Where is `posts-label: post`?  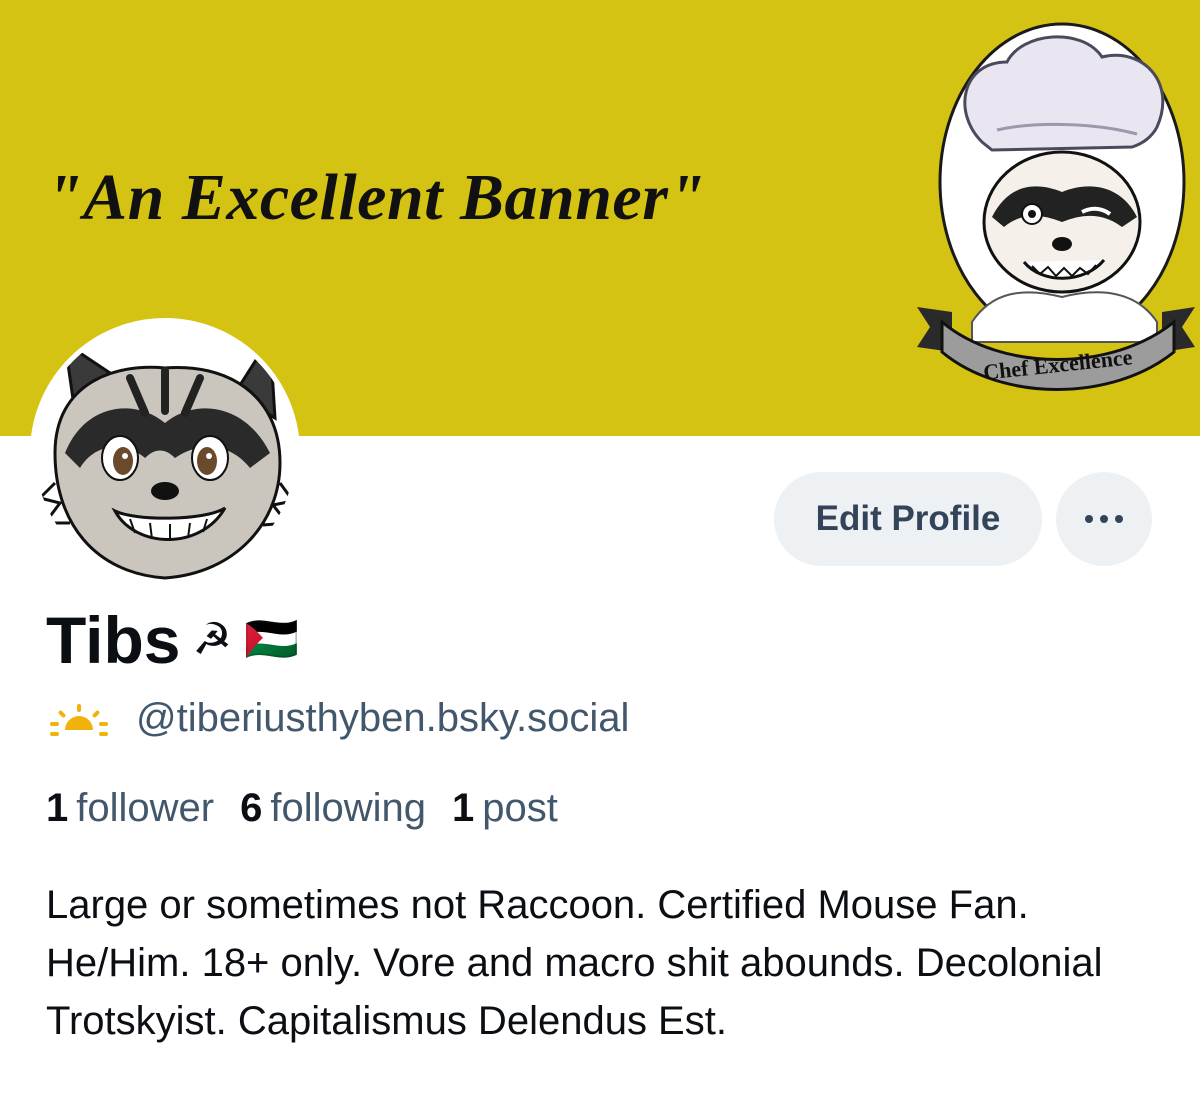
posts-label: post is located at coordinates (520, 808).